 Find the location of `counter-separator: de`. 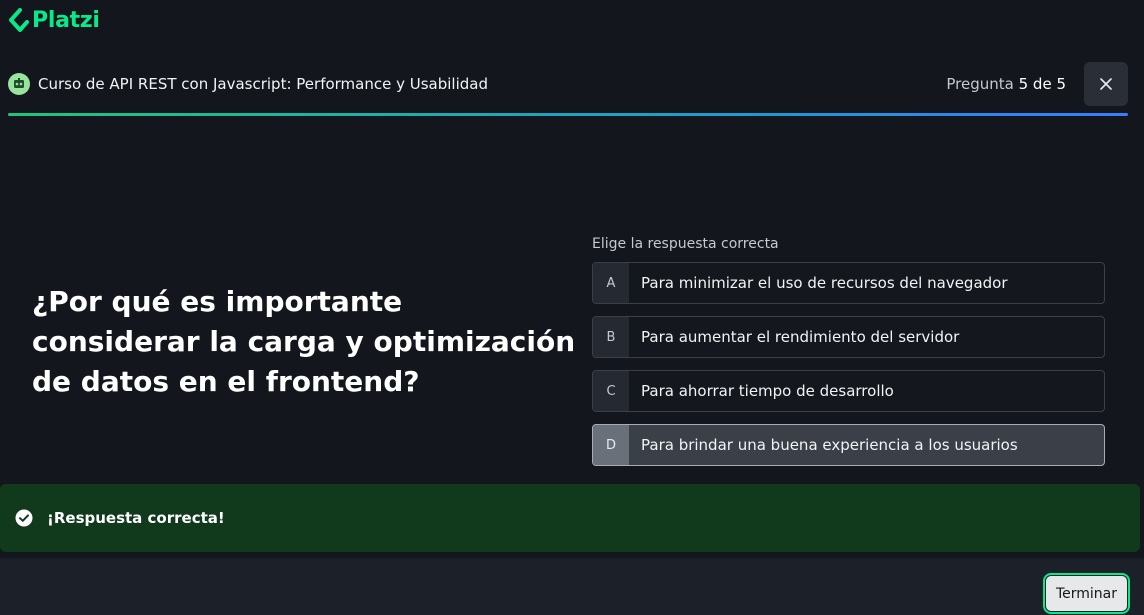

counter-separator: de is located at coordinates (1042, 84).